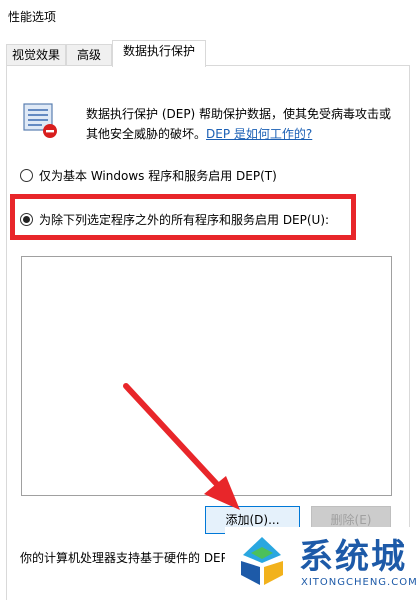 The width and height of the screenshot is (416, 600). What do you see at coordinates (26, 175) in the screenshot?
I see `radio-basic` at bounding box center [26, 175].